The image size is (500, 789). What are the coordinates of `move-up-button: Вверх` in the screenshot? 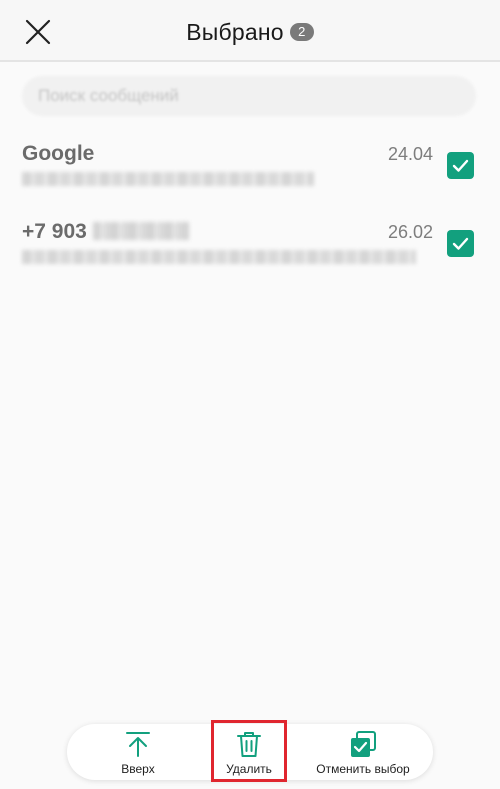 It's located at (138, 752).